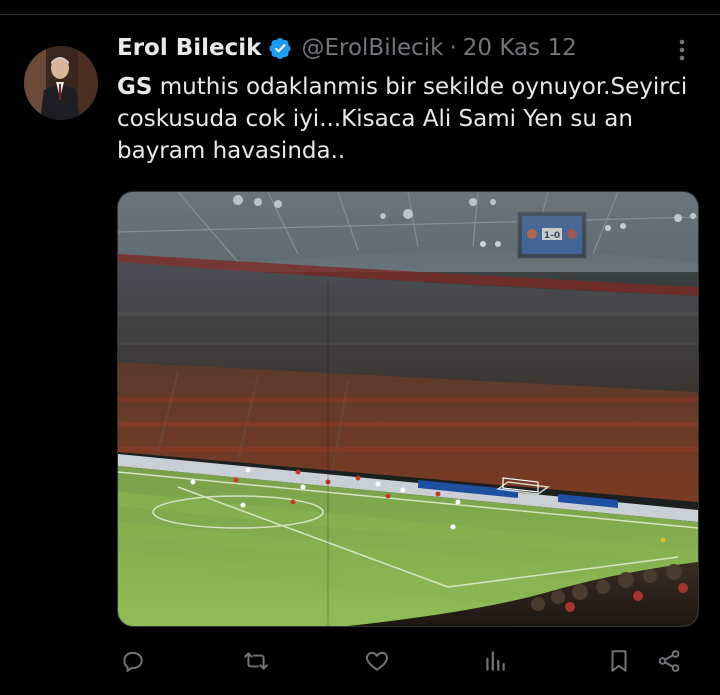 The width and height of the screenshot is (720, 695). Describe the element at coordinates (669, 661) in the screenshot. I see `share-icon` at that location.